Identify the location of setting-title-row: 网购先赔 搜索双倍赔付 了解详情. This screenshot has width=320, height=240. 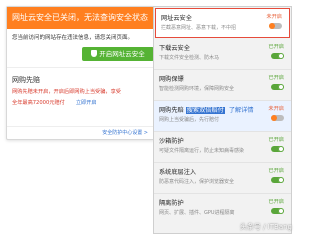
(206, 109).